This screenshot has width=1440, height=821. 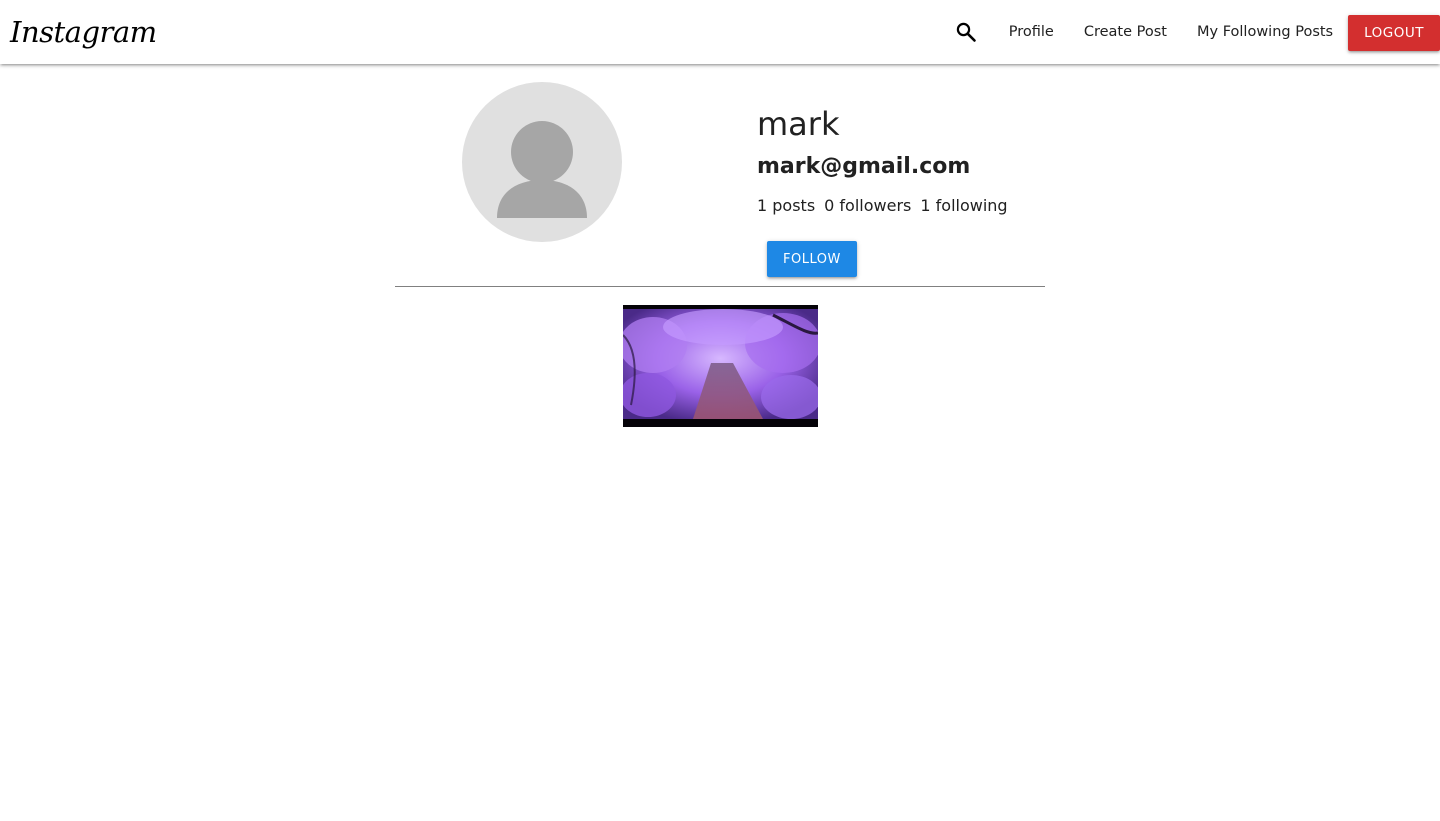 I want to click on post-thumbnail, so click(x=720, y=366).